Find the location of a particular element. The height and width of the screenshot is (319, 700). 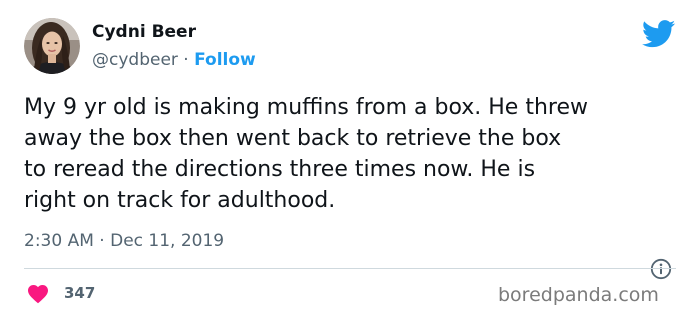

watermark: boredpanda.com is located at coordinates (578, 295).